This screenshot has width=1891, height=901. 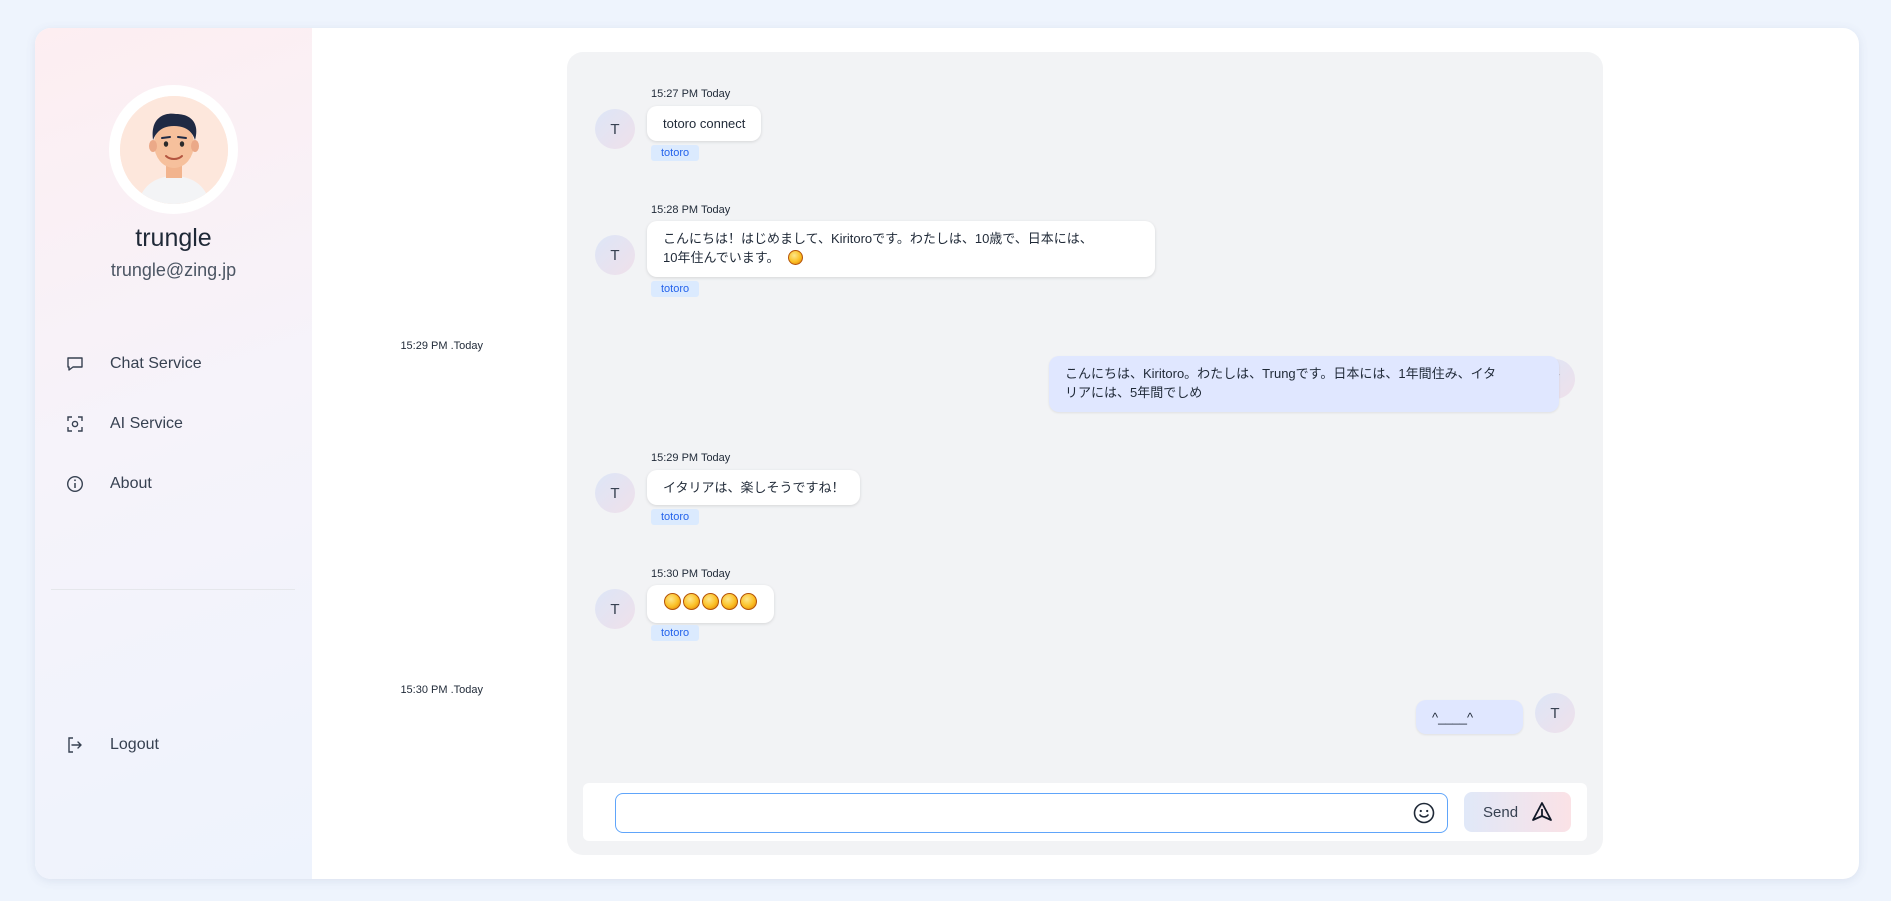 What do you see at coordinates (691, 458) in the screenshot?
I see `message-timestamp: 15:29 PM Today` at bounding box center [691, 458].